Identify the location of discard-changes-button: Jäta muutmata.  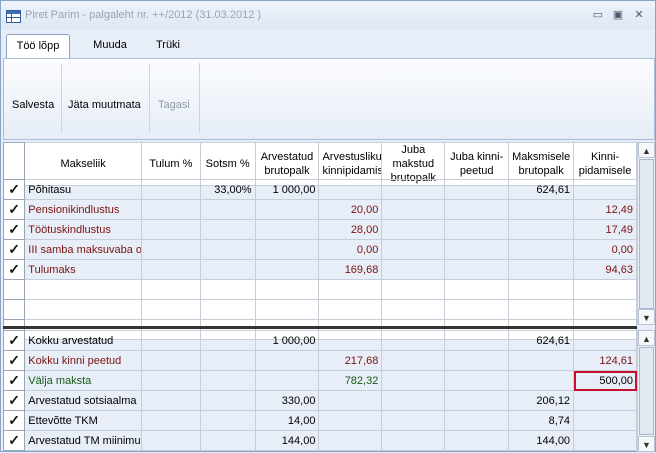
(104, 105).